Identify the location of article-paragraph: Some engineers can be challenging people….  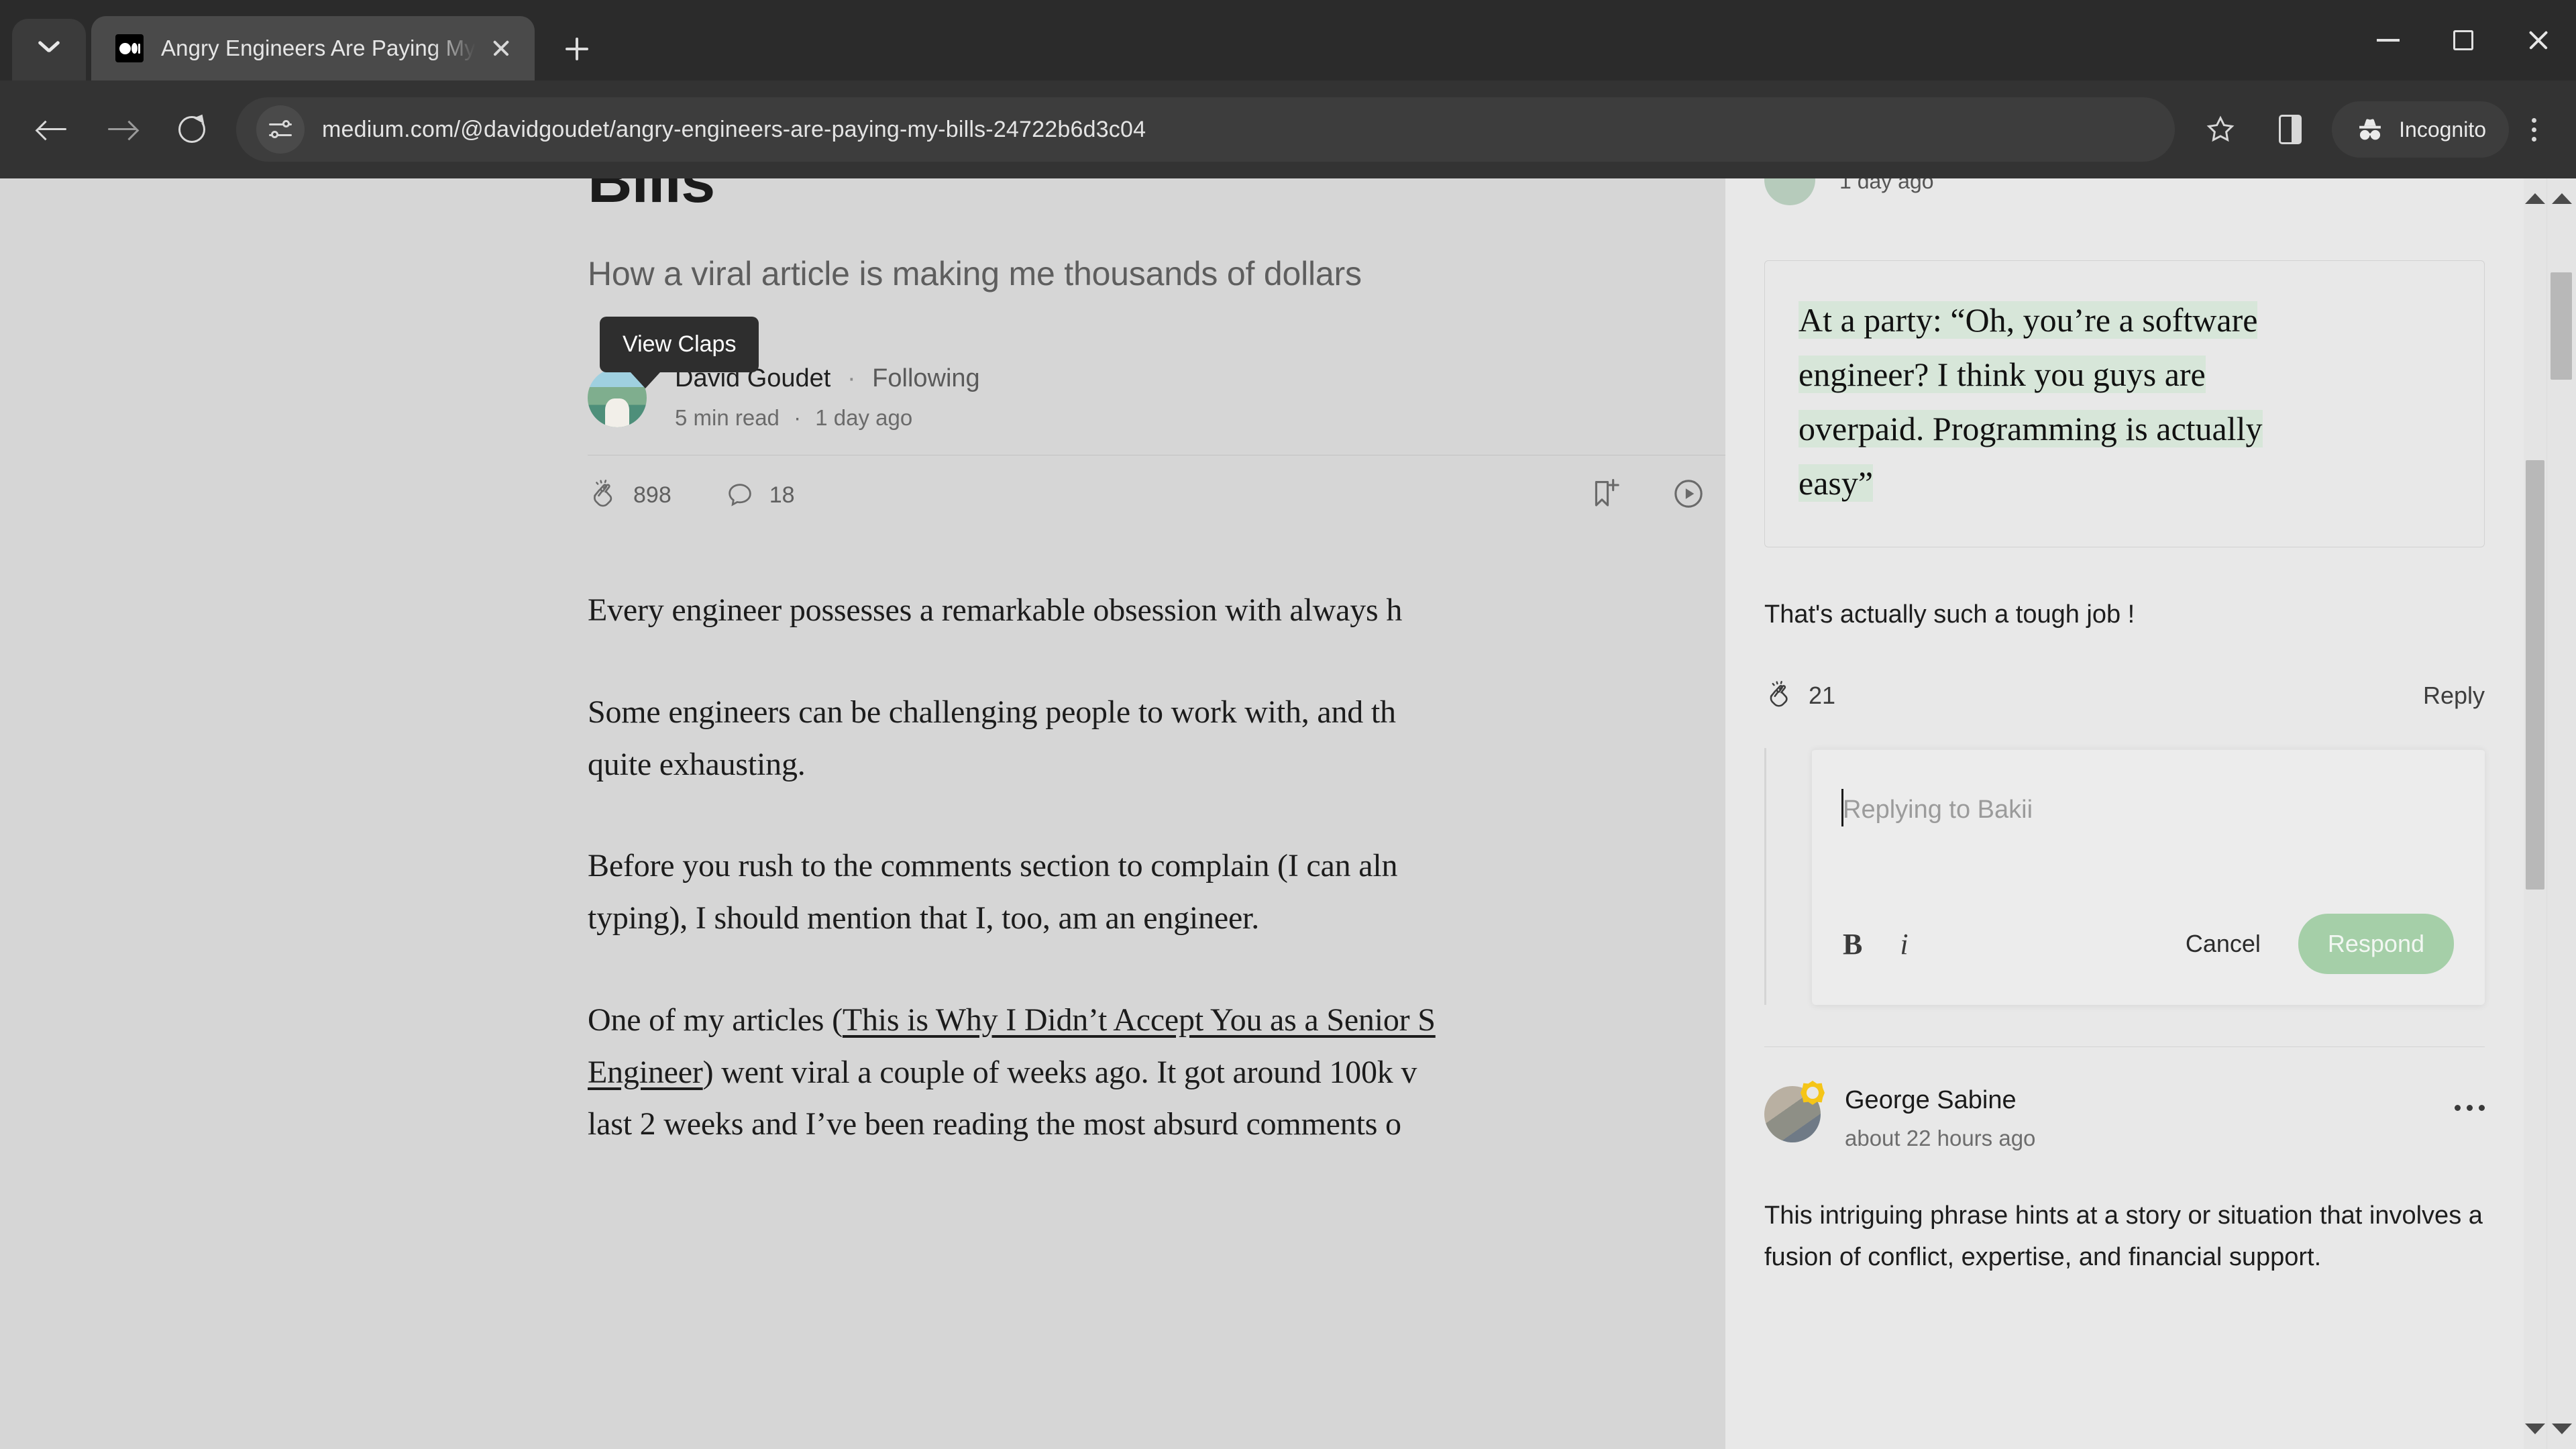
(992, 712).